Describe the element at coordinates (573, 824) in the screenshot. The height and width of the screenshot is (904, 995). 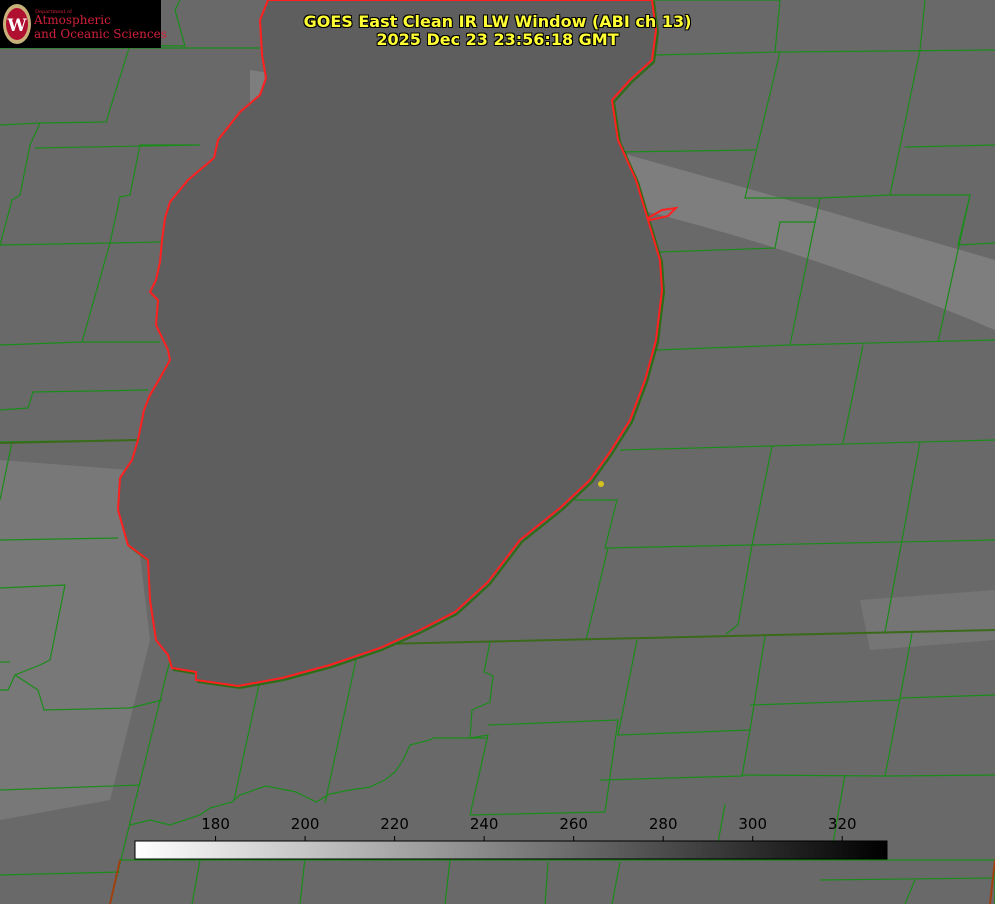
I see `colorbar-tick-label: 260` at that location.